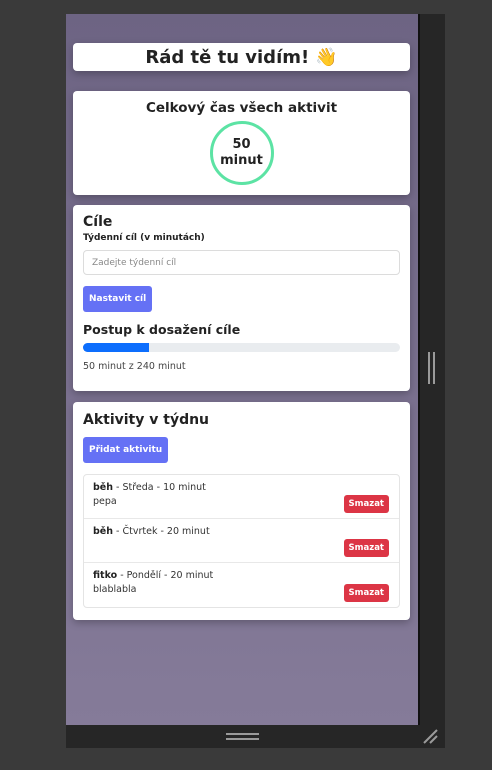  I want to click on total-time-unit: minut, so click(241, 160).